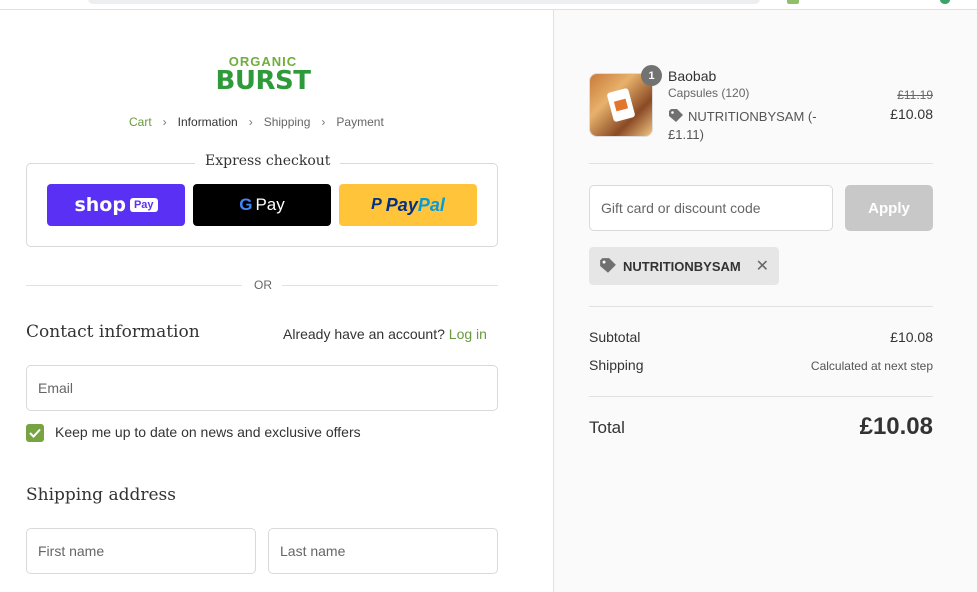  What do you see at coordinates (615, 337) in the screenshot?
I see `subtotal-label: Subtotal` at bounding box center [615, 337].